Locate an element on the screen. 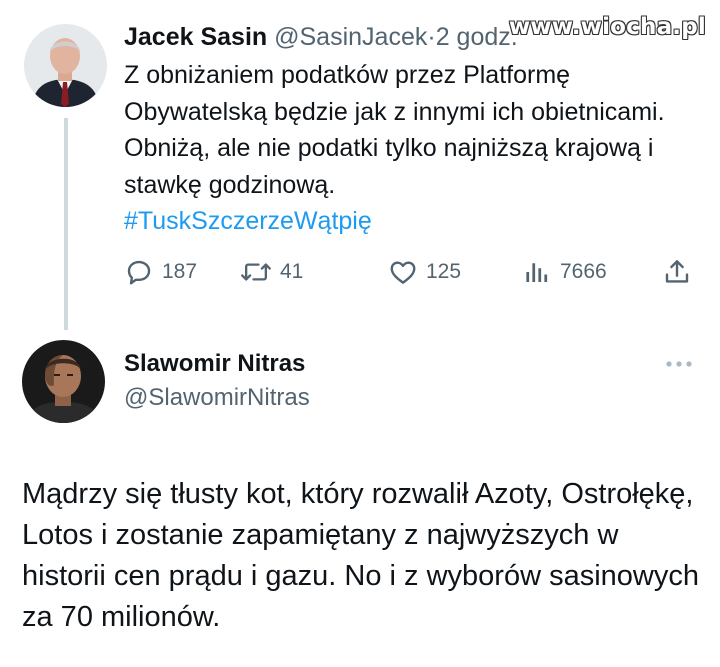  retweet-count: 41 is located at coordinates (292, 271).